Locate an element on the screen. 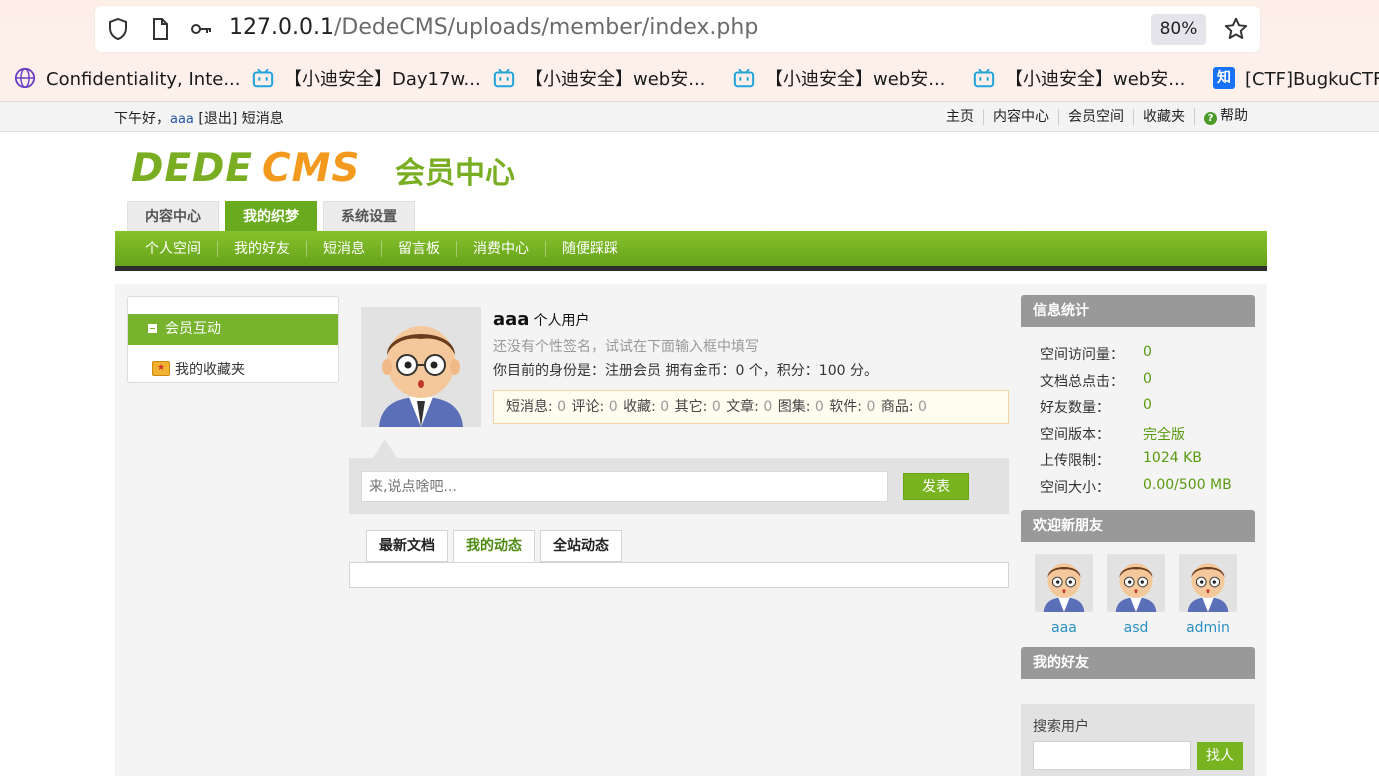  help-icon: ? is located at coordinates (1210, 118).